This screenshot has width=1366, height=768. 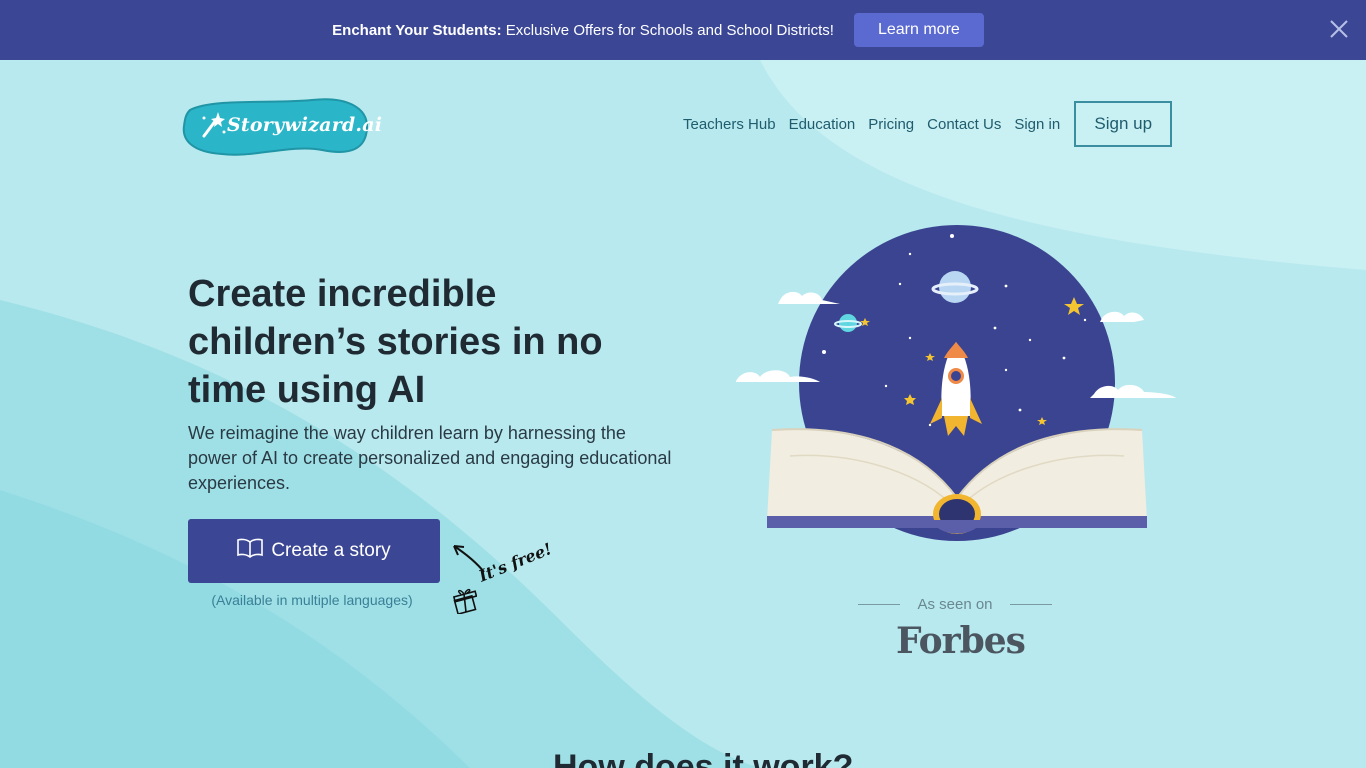 What do you see at coordinates (417, 30) in the screenshot?
I see `banner-bold-text: Enchant Your Students:` at bounding box center [417, 30].